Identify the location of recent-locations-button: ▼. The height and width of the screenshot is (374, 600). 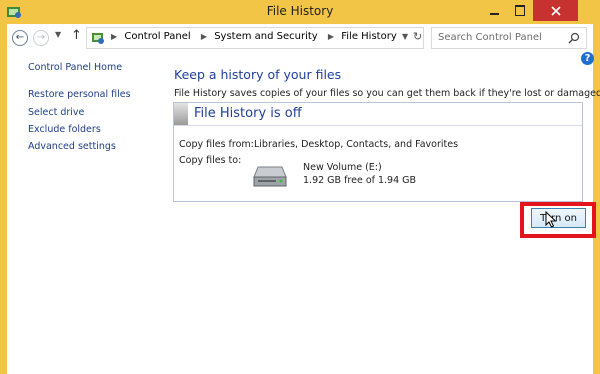
(58, 34).